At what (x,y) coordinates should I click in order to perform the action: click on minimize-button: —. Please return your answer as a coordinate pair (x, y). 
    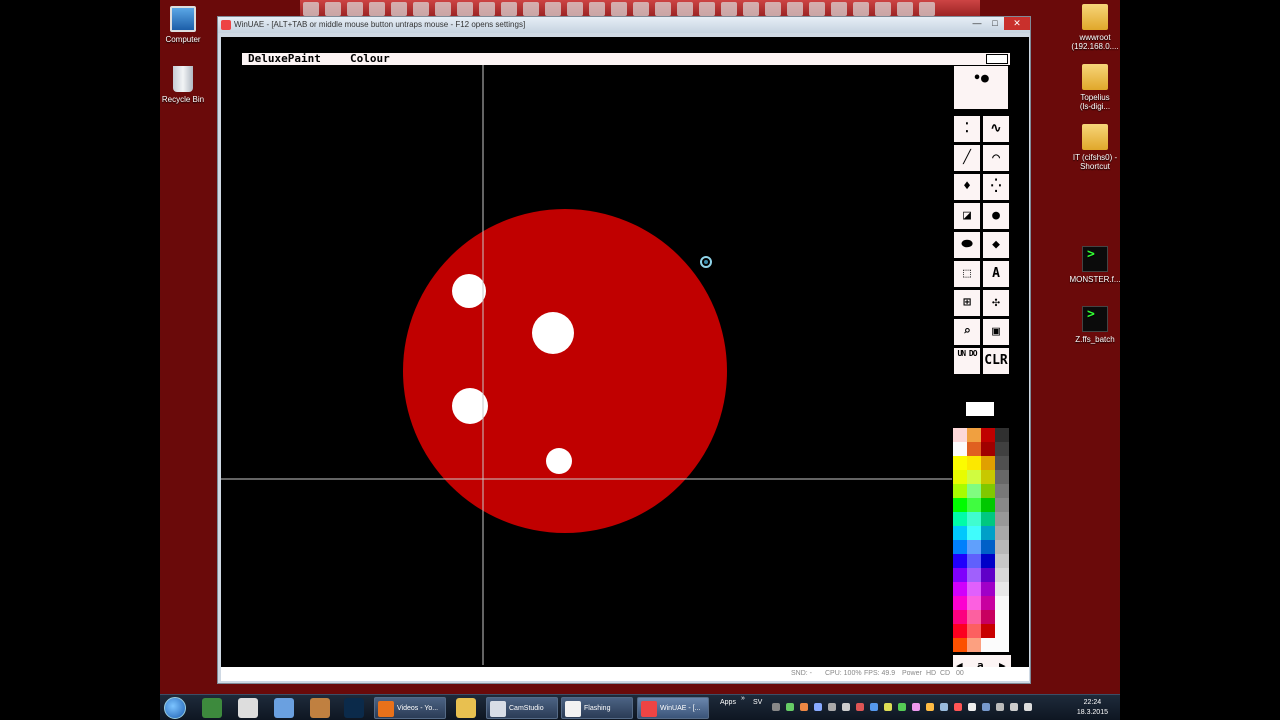
    Looking at the image, I should click on (977, 23).